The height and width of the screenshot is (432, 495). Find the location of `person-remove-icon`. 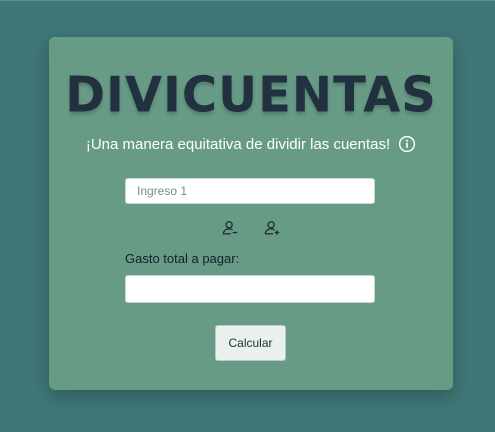

person-remove-icon is located at coordinates (230, 228).